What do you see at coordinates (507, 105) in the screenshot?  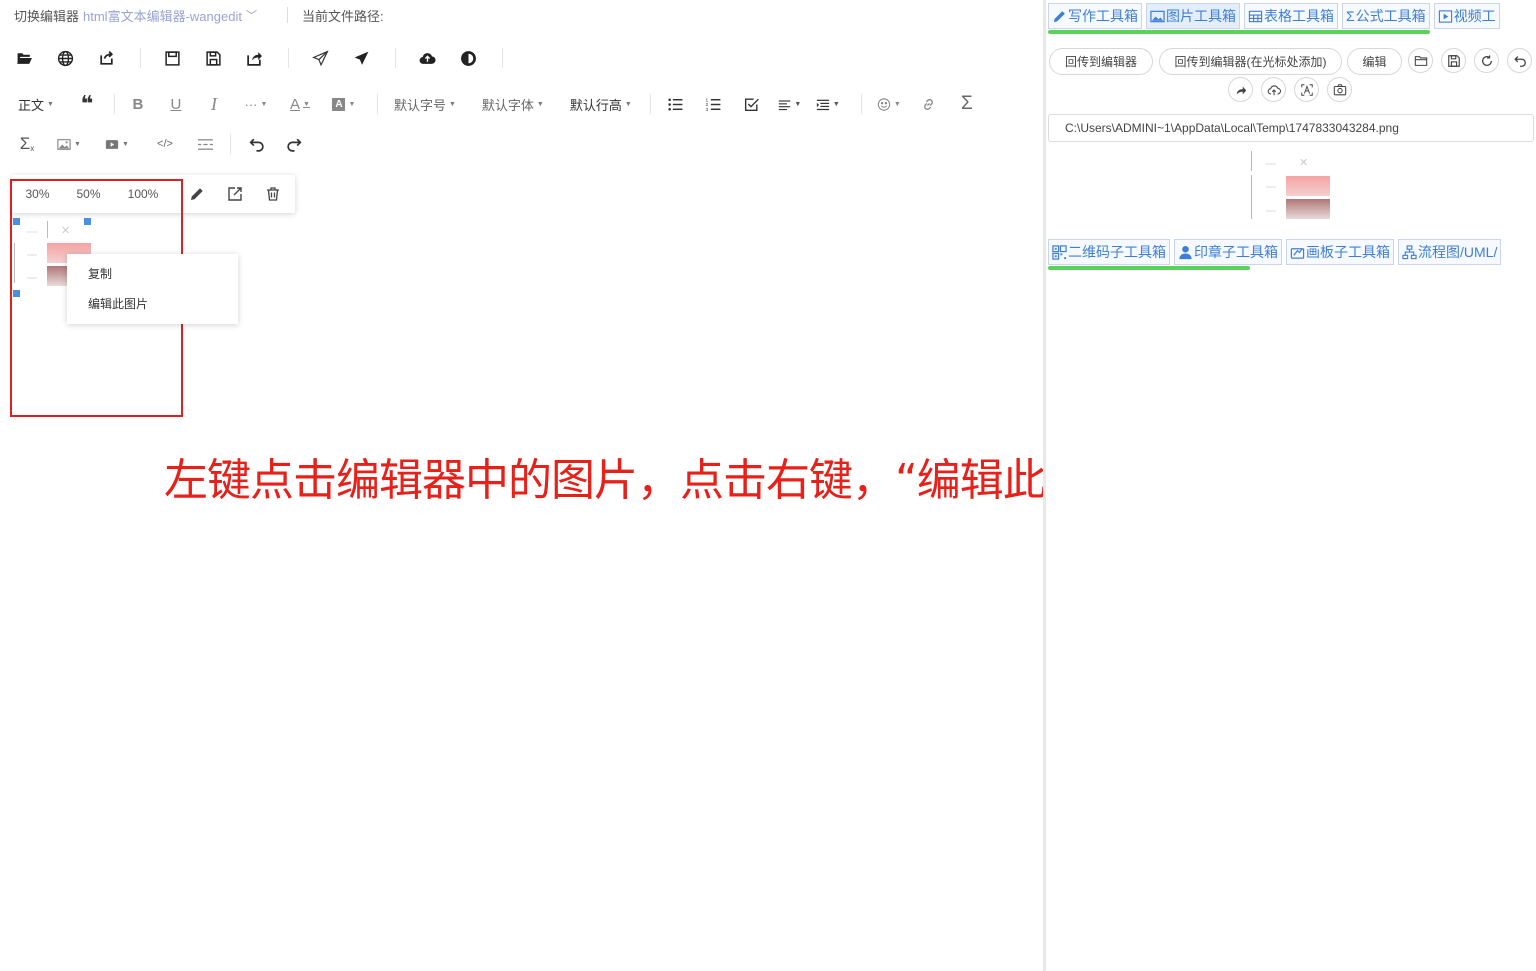 I see `font-family-label: 默认字体` at bounding box center [507, 105].